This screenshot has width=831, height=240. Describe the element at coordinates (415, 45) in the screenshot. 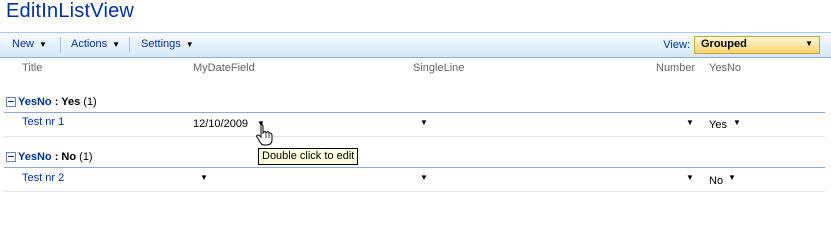

I see `list-toolbar: New ▼ Actions ▼ Settings ▼ View: Grouped ▼` at that location.